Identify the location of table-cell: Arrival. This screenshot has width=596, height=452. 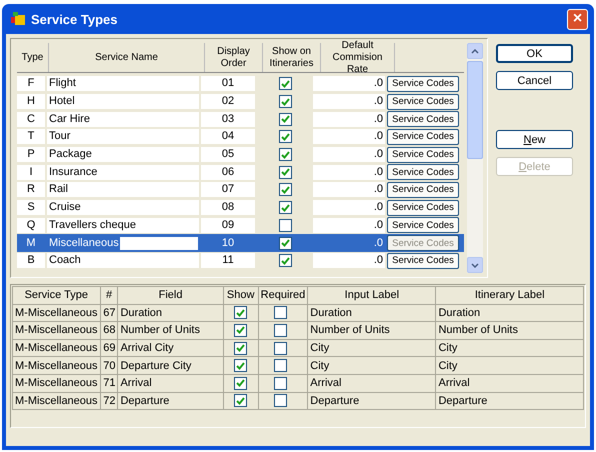
(372, 383).